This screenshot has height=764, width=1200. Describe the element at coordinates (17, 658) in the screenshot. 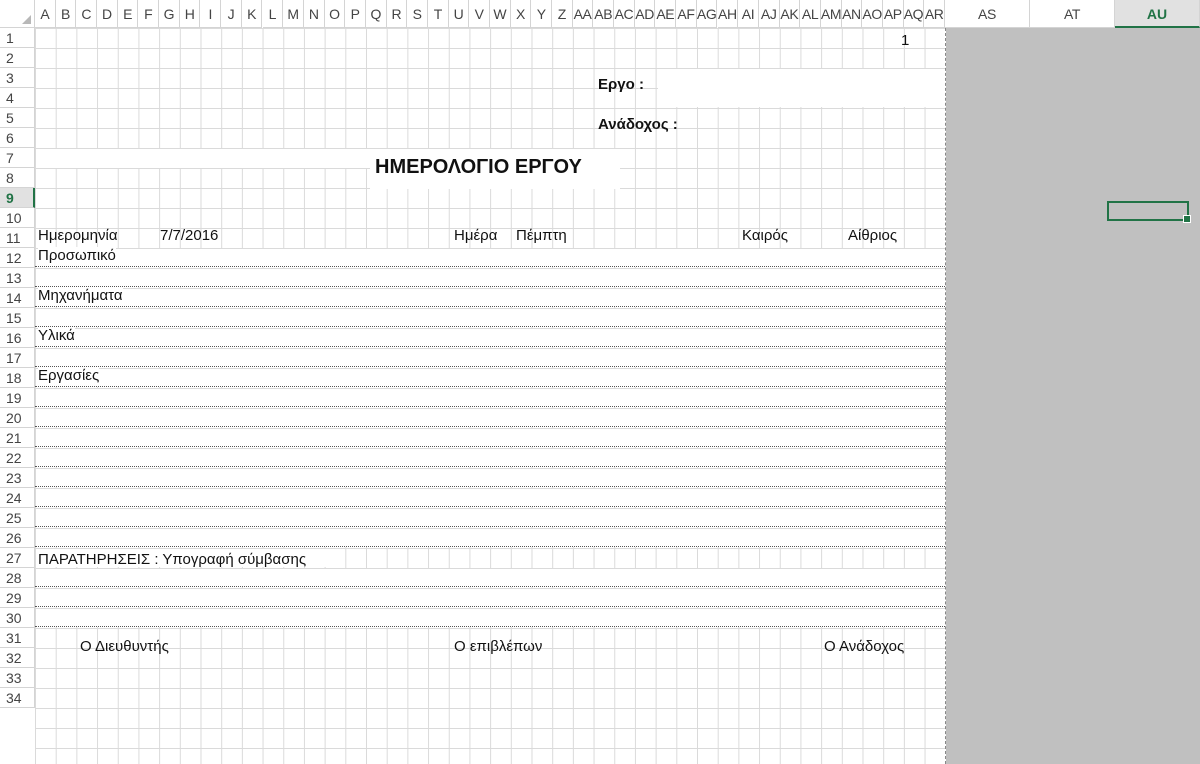

I see `row-header-32: 32` at that location.